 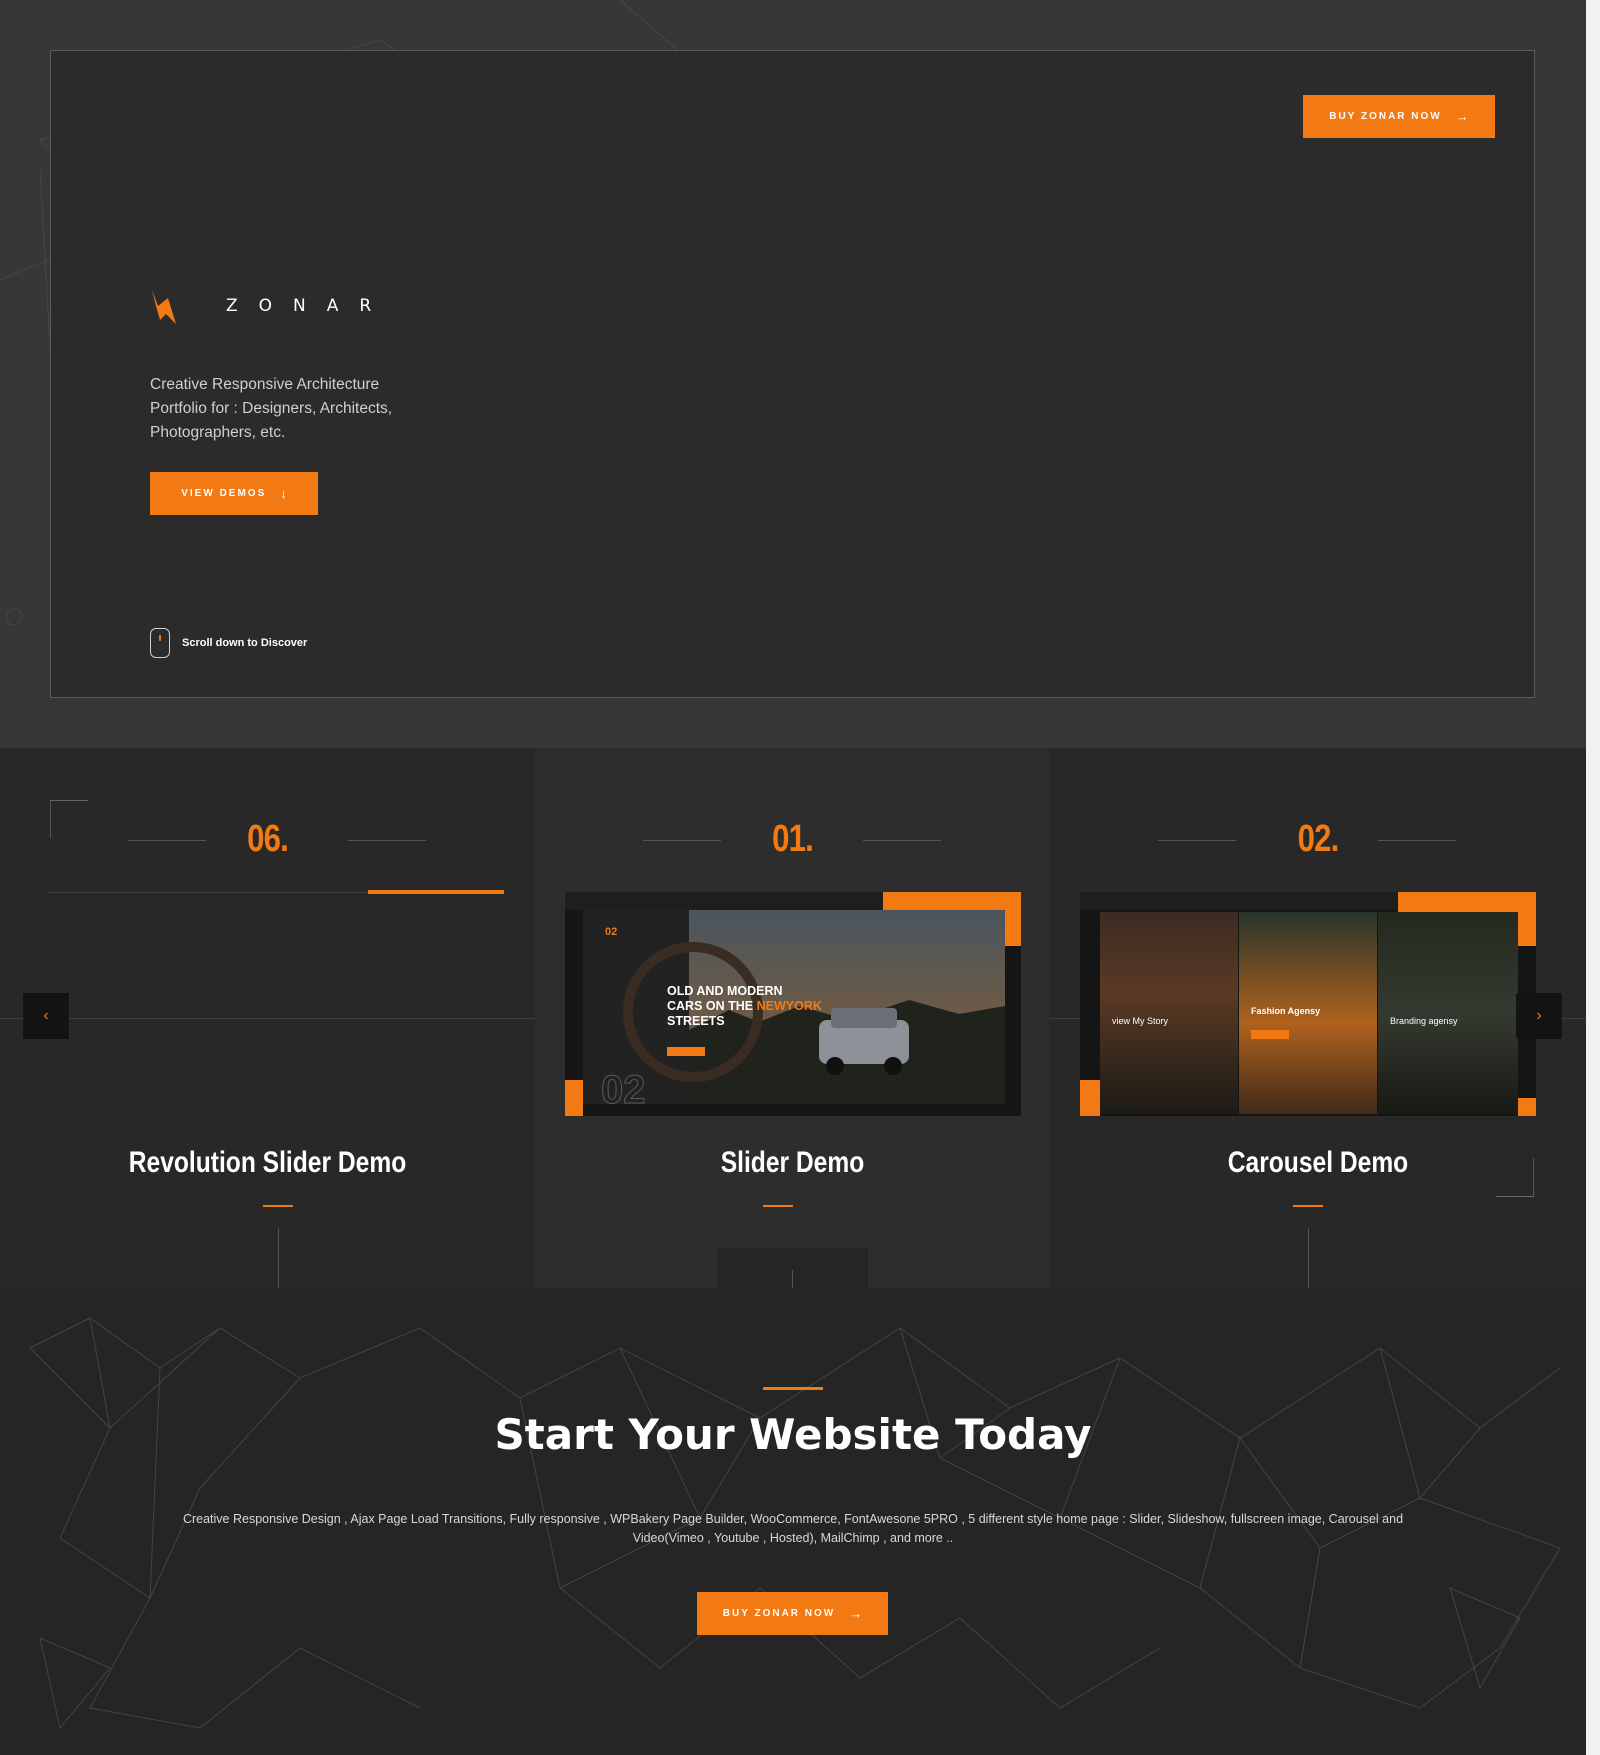 I want to click on thumb-headline-line2: CARS ON THE, so click(x=710, y=1006).